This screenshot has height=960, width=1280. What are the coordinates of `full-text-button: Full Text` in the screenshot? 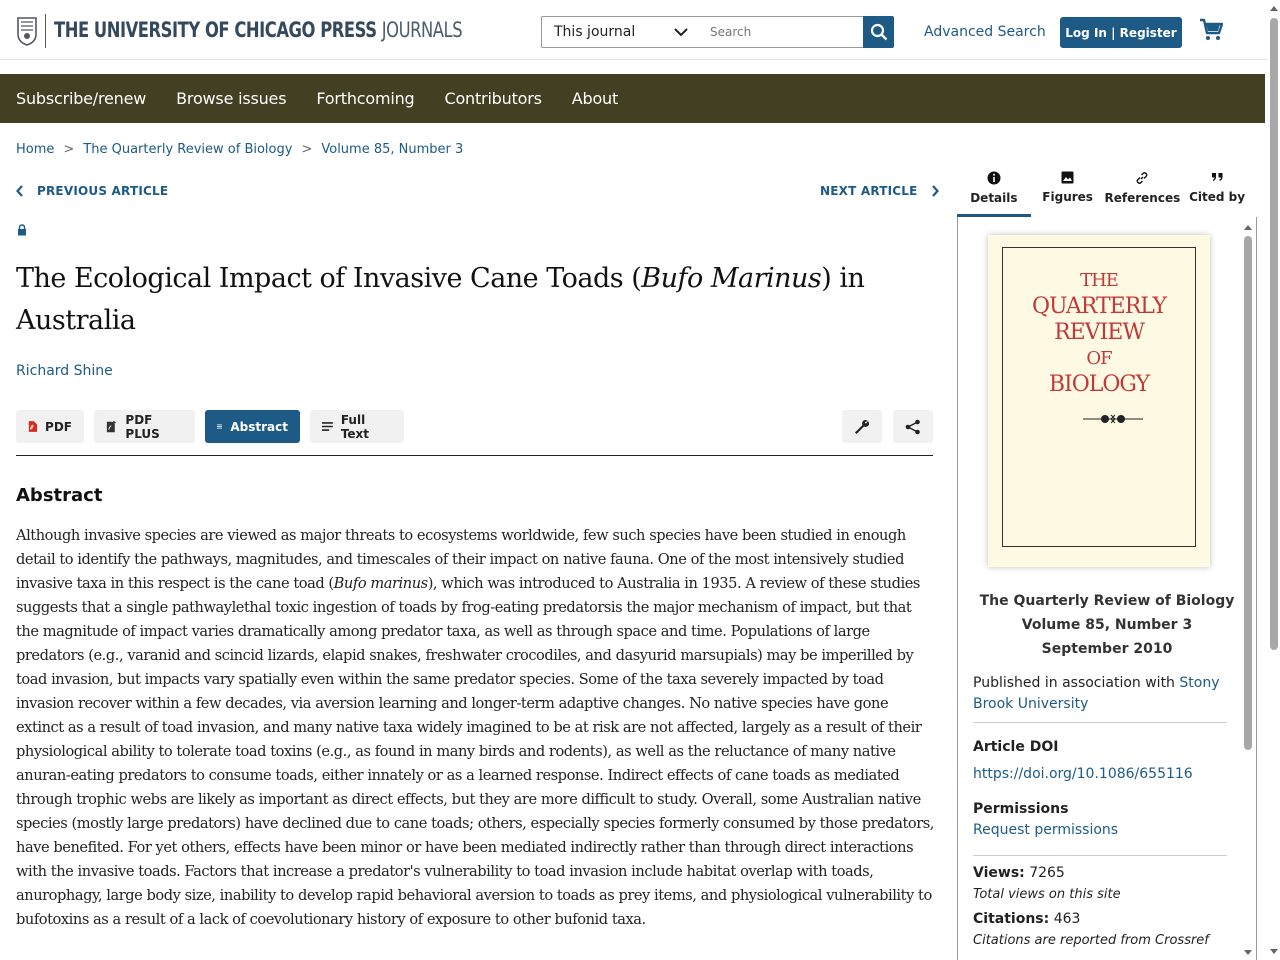 It's located at (357, 426).